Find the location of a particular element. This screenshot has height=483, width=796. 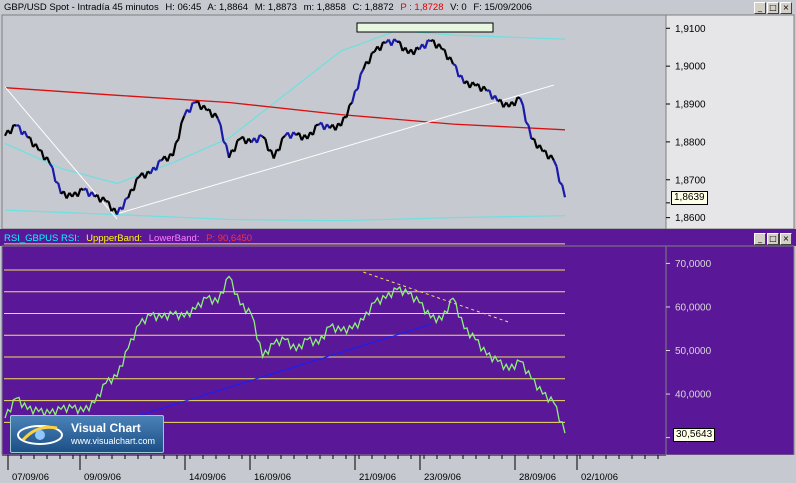

rsi-y-tick-label: 70,0000 is located at coordinates (693, 264).